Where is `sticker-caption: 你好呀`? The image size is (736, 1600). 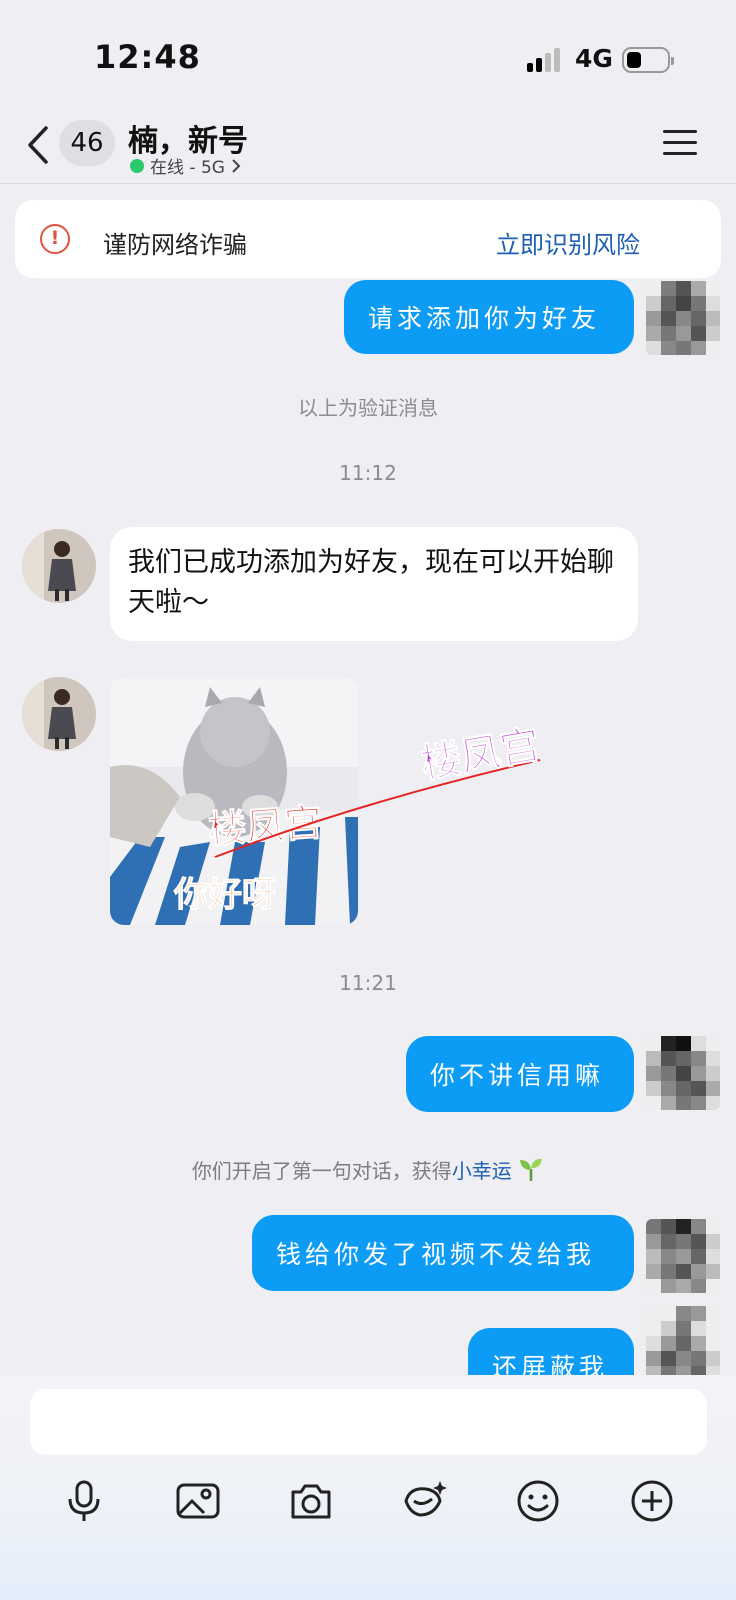
sticker-caption: 你好呀 is located at coordinates (225, 895).